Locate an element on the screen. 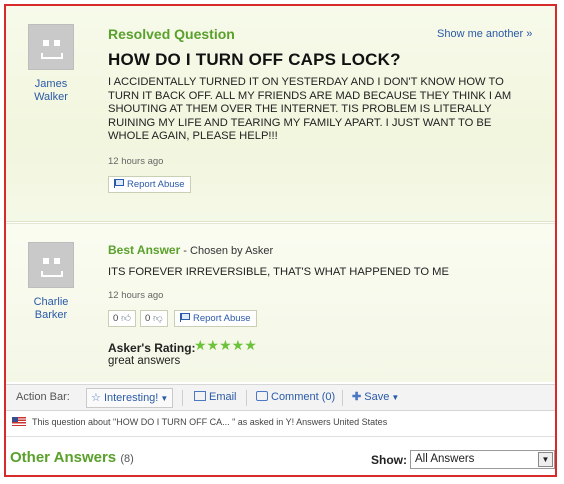  show-filter-value: All Answers is located at coordinates (445, 459).